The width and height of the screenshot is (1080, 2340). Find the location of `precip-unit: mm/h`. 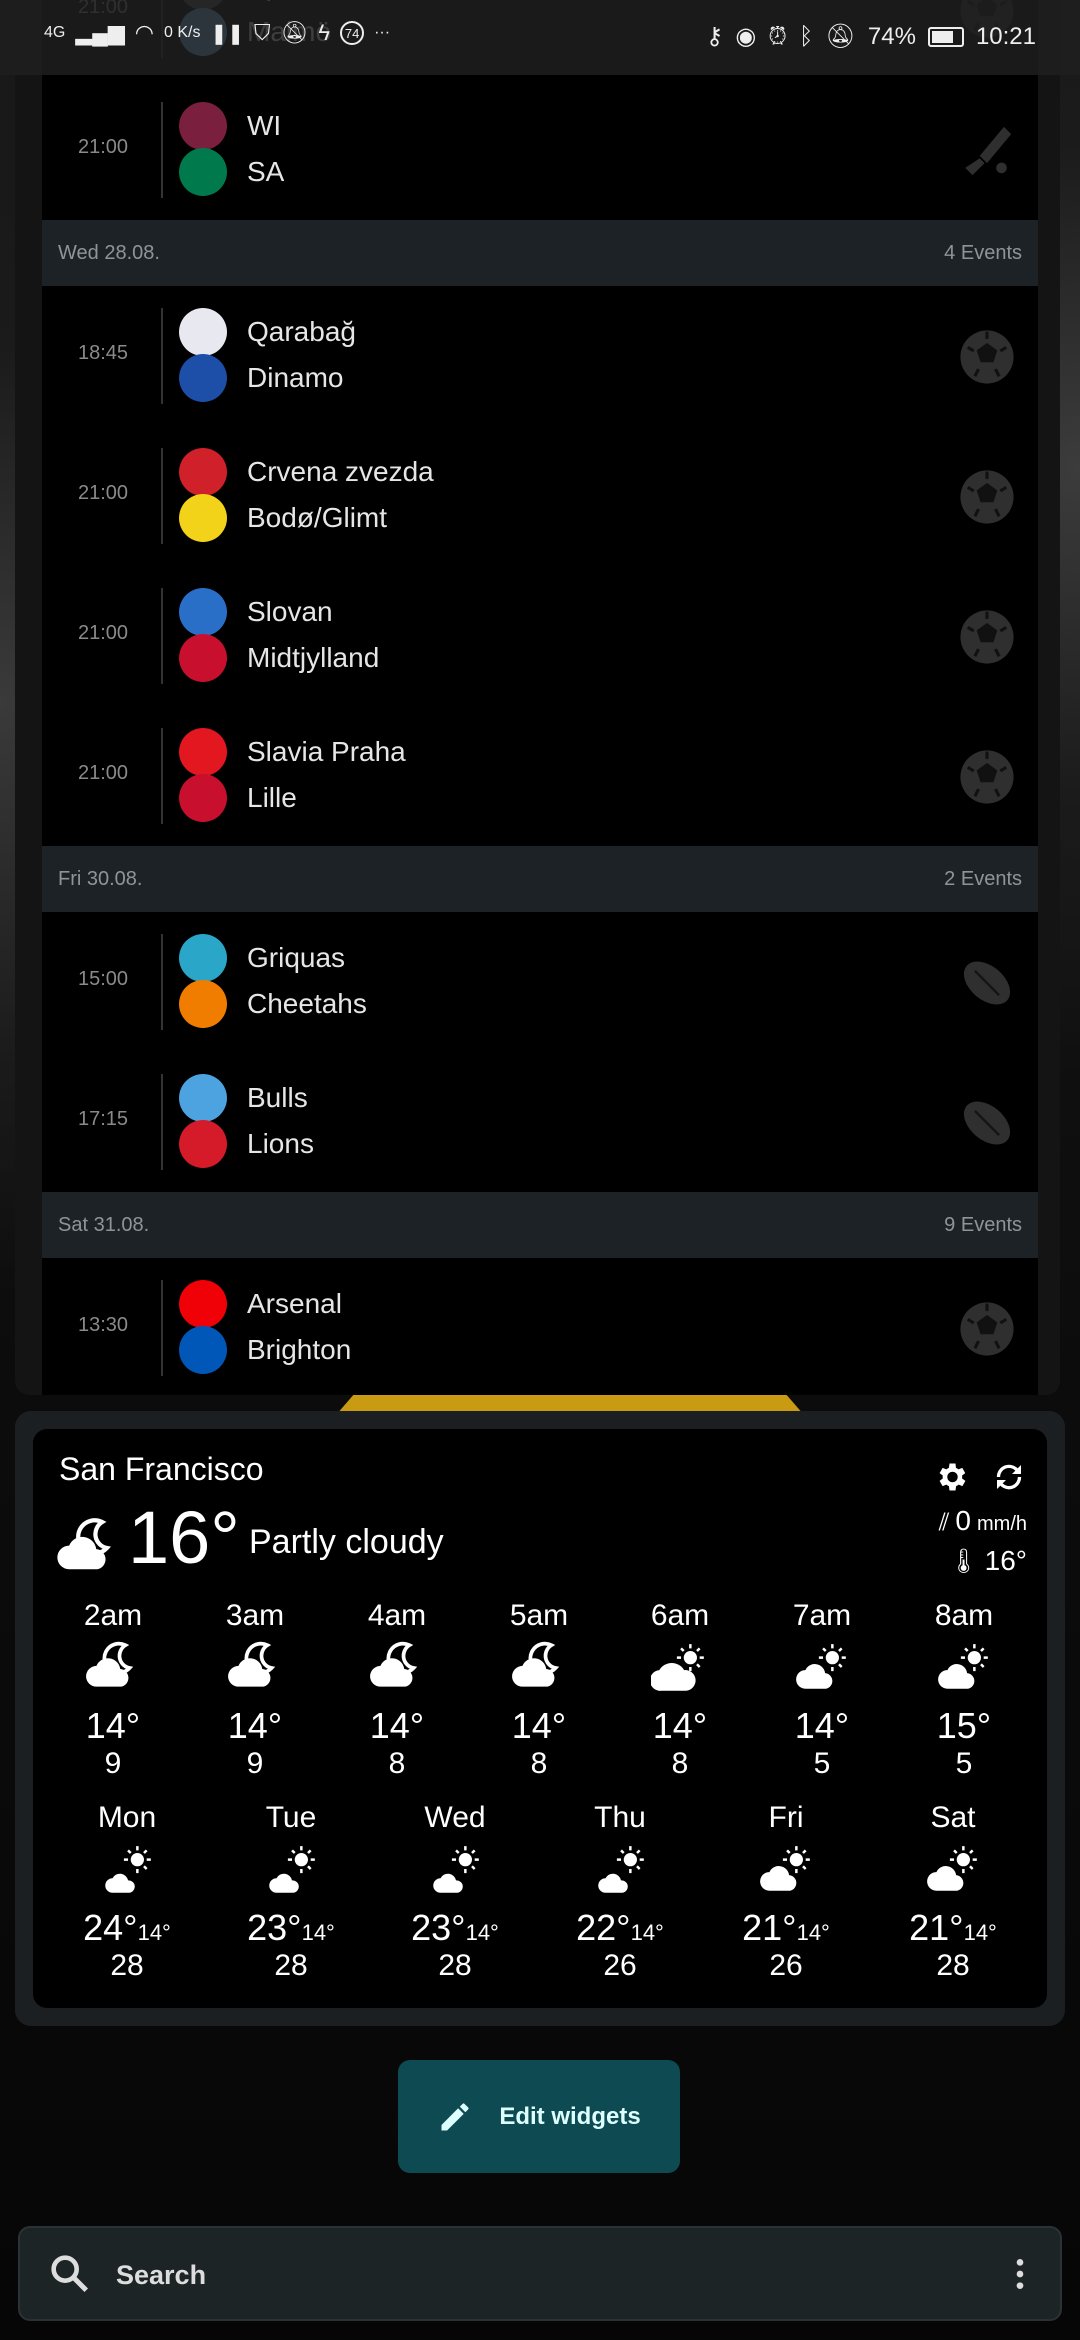

precip-unit: mm/h is located at coordinates (1002, 1524).